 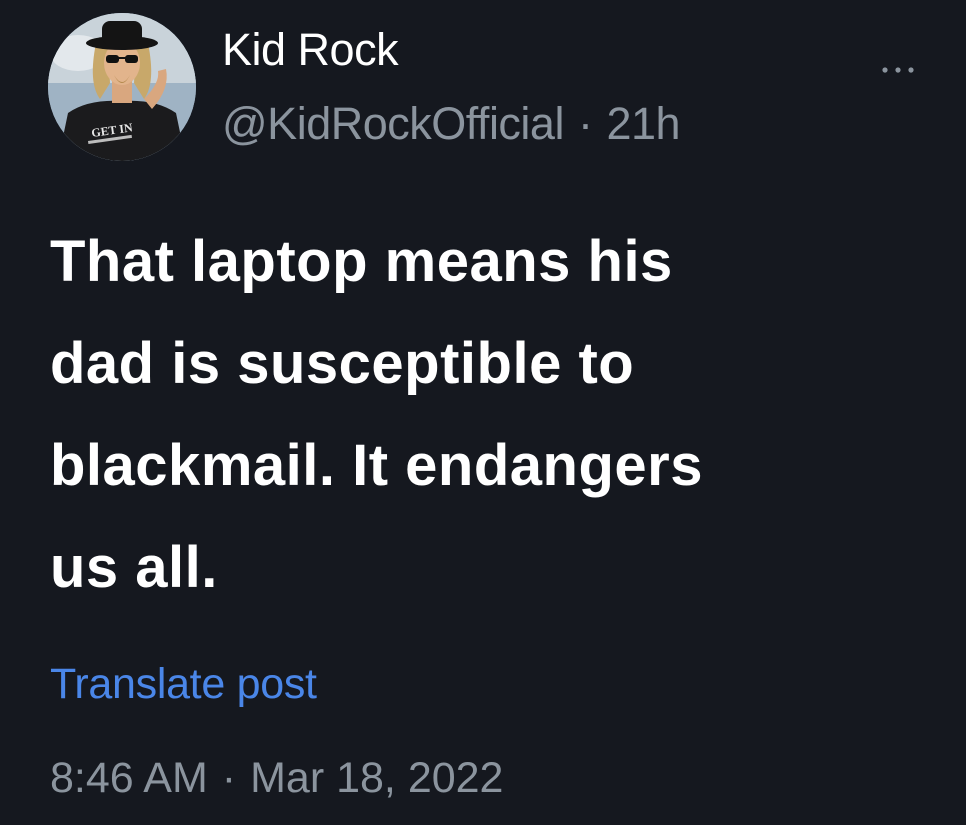 I want to click on relative-time: 21h, so click(x=643, y=123).